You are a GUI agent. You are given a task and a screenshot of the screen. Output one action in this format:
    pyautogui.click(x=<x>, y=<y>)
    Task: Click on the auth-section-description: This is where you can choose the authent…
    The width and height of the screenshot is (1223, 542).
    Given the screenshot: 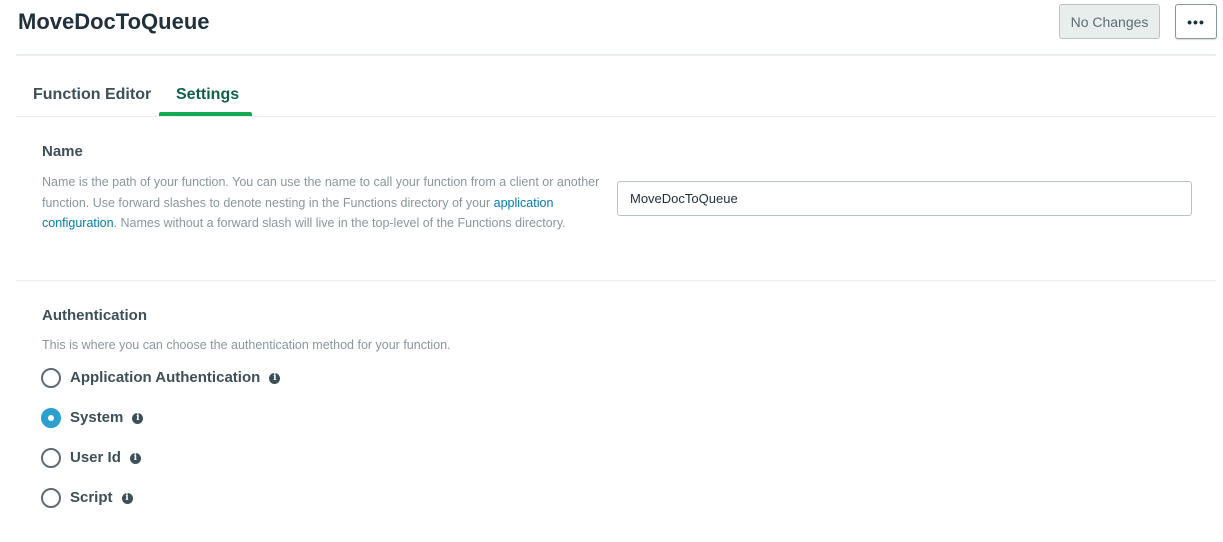 What is the action you would take?
    pyautogui.click(x=246, y=345)
    